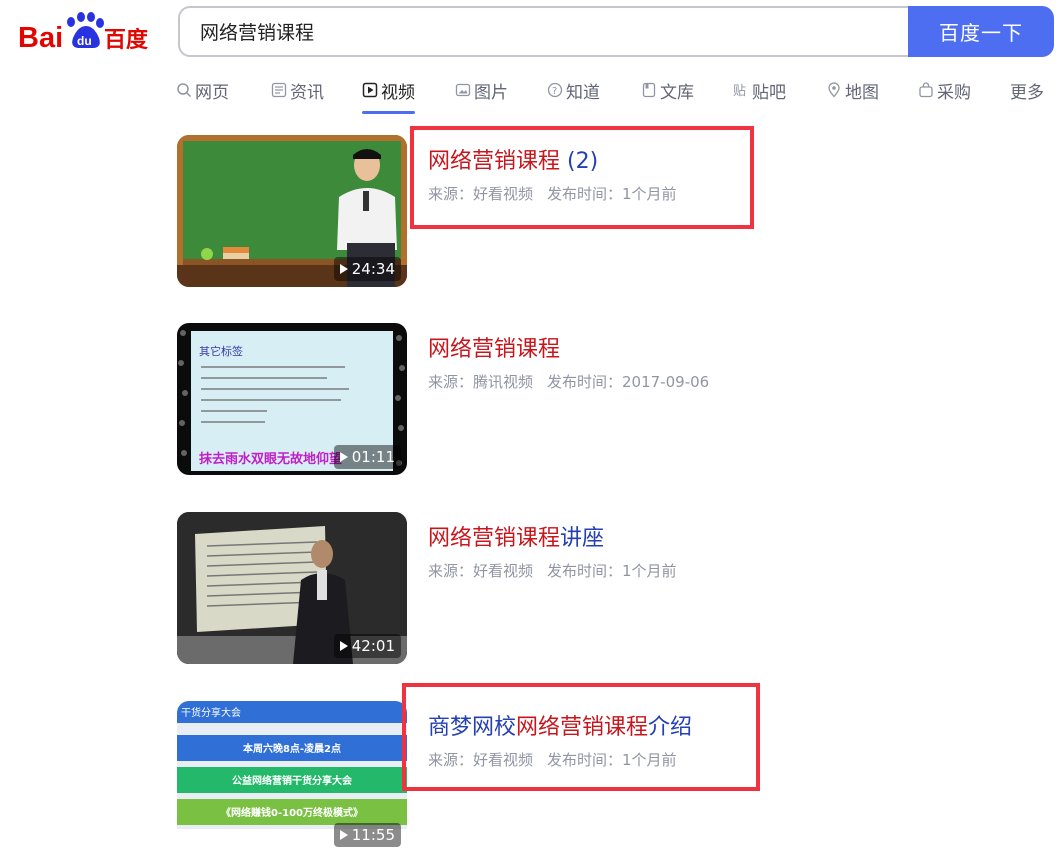 The width and height of the screenshot is (1058, 864). What do you see at coordinates (84, 41) in the screenshot?
I see `svg-text: du` at bounding box center [84, 41].